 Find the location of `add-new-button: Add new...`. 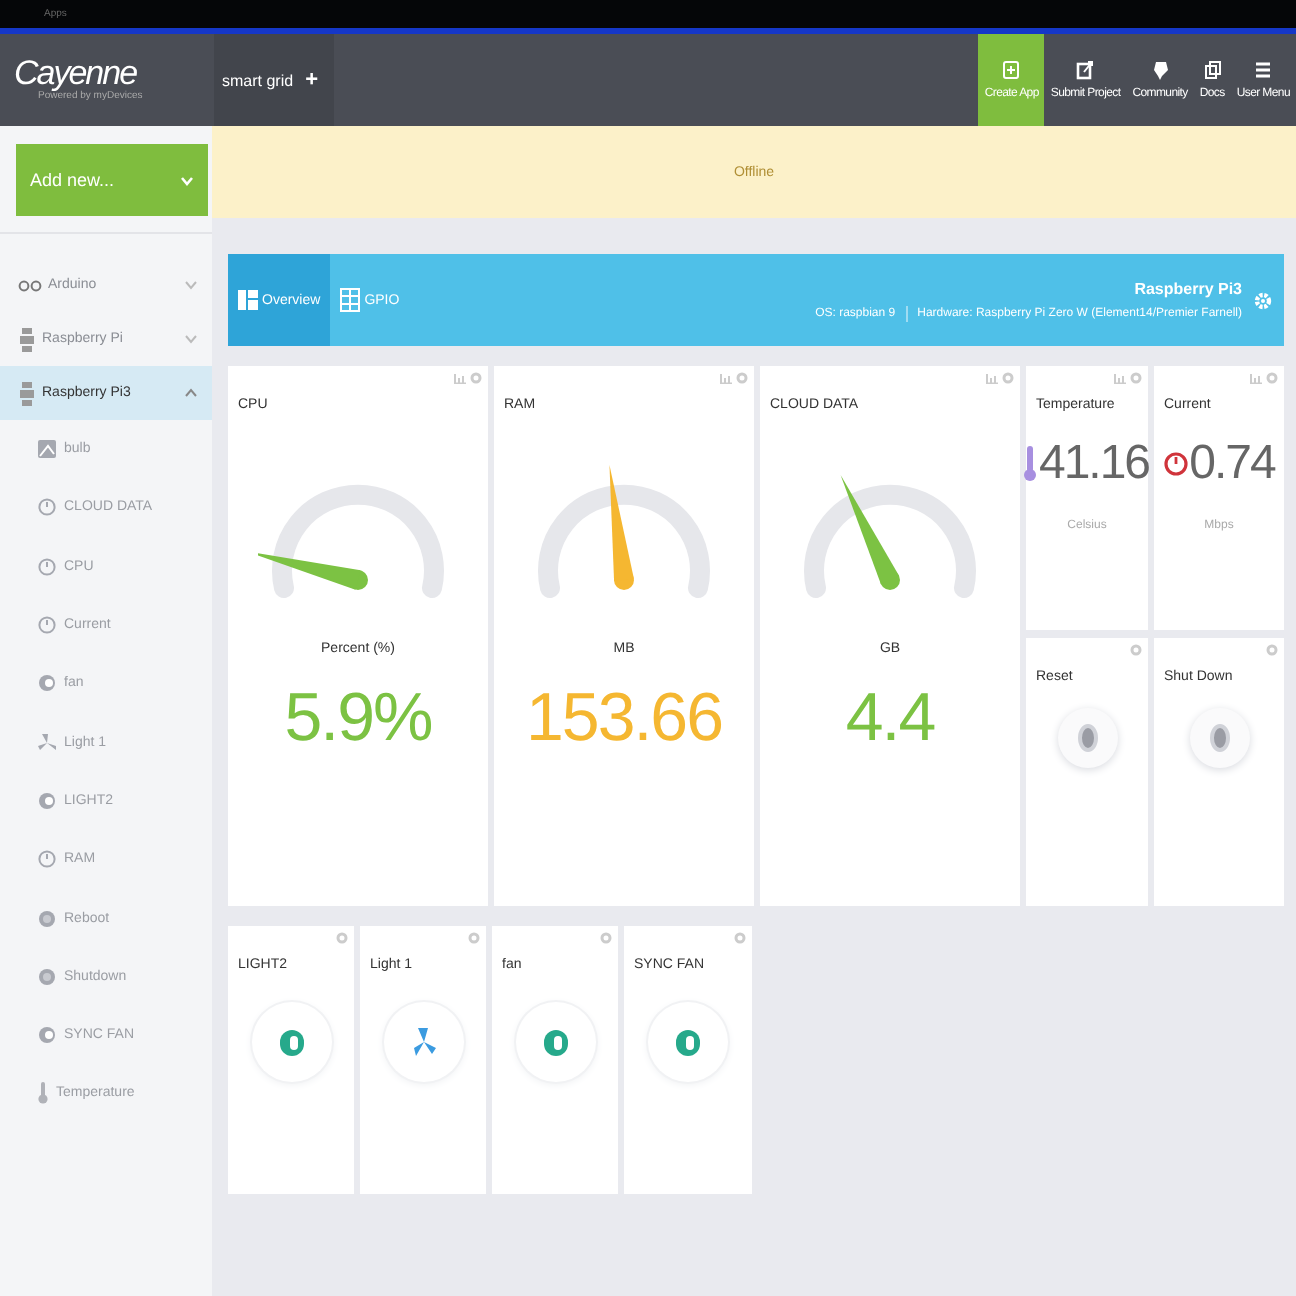

add-new-button: Add new... is located at coordinates (112, 180).